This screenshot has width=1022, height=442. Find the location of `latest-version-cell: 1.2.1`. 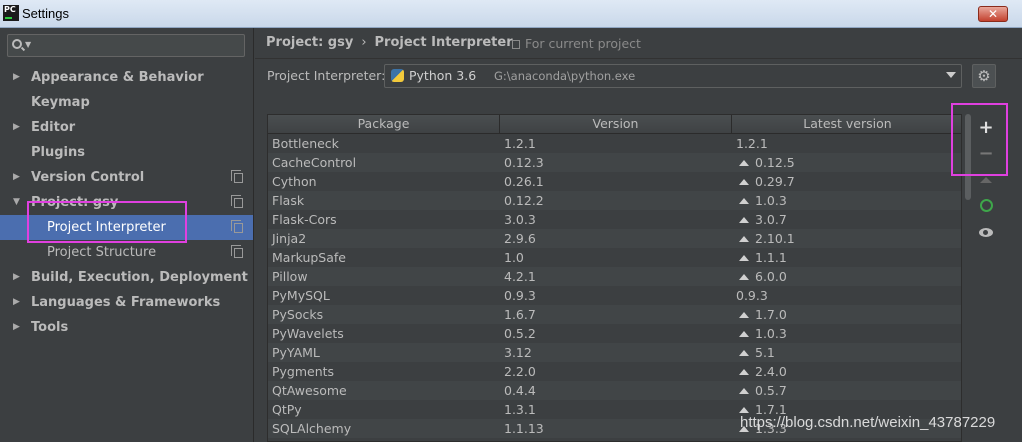

latest-version-cell: 1.2.1 is located at coordinates (752, 143).